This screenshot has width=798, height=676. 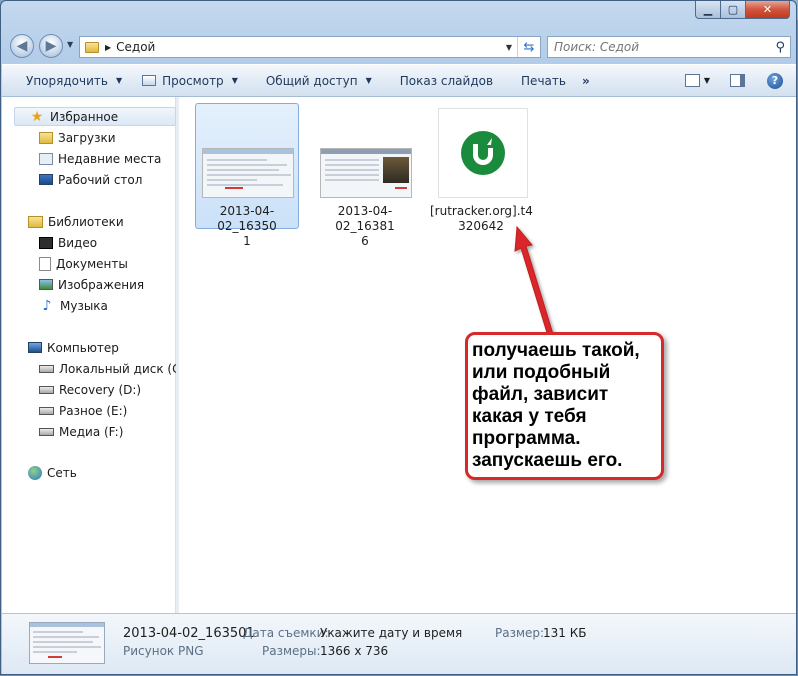 What do you see at coordinates (391, 633) in the screenshot?
I see `details-date-value: Укажите дату и время` at bounding box center [391, 633].